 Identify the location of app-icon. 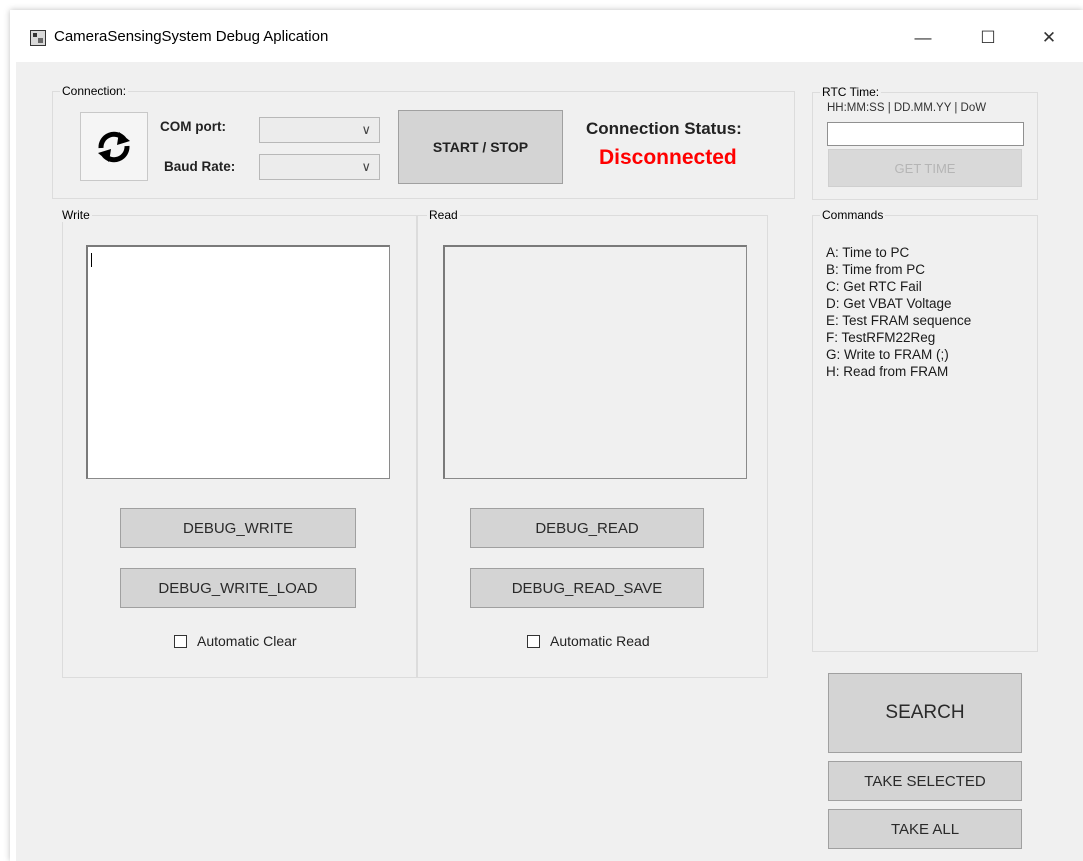
(38, 38).